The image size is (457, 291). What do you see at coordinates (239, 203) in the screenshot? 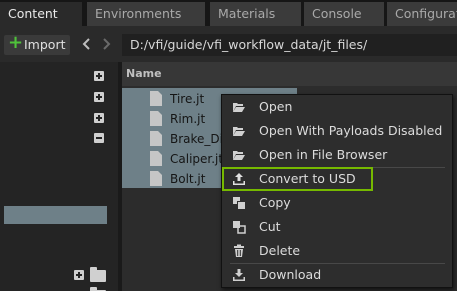
I see `copy-icon` at bounding box center [239, 203].